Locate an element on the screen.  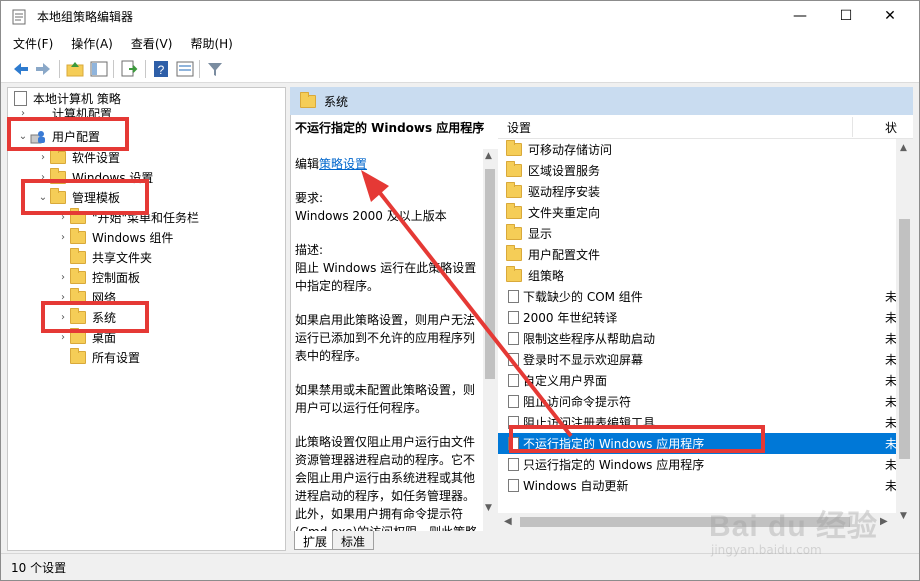
tree-item-root: 本地计算机 策略 is located at coordinates (67, 98).